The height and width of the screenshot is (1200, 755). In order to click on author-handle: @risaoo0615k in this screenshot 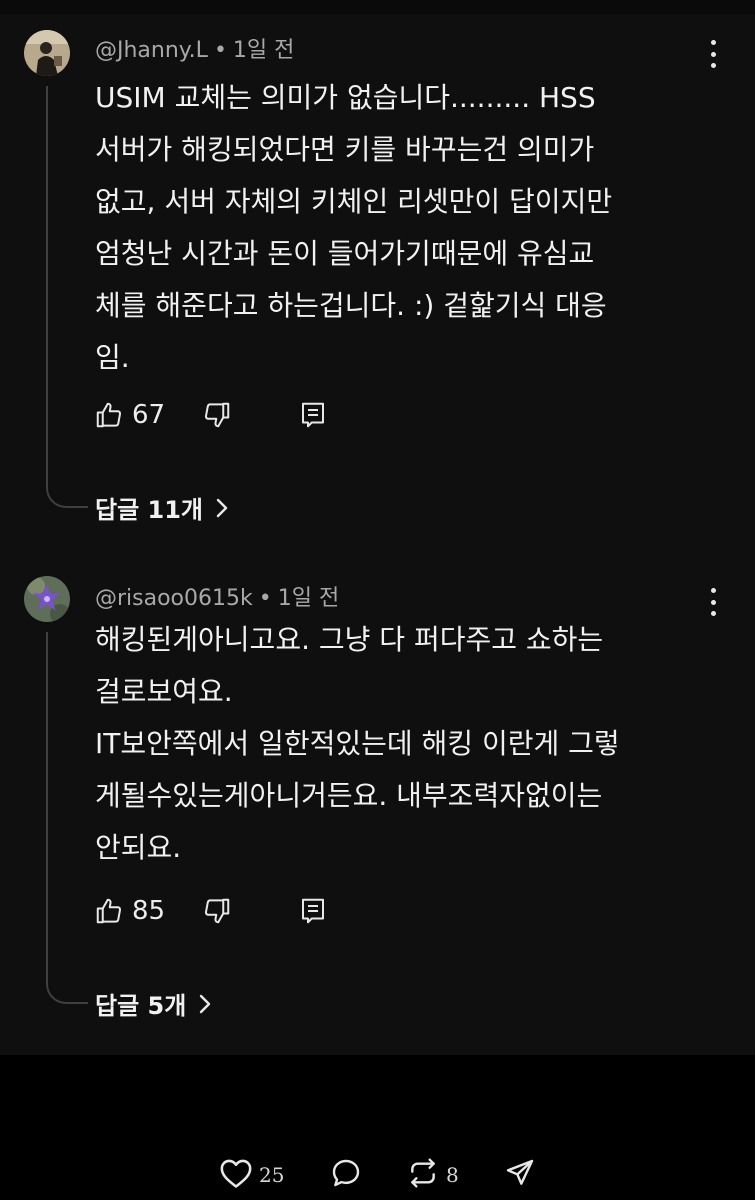, I will do `click(174, 598)`.